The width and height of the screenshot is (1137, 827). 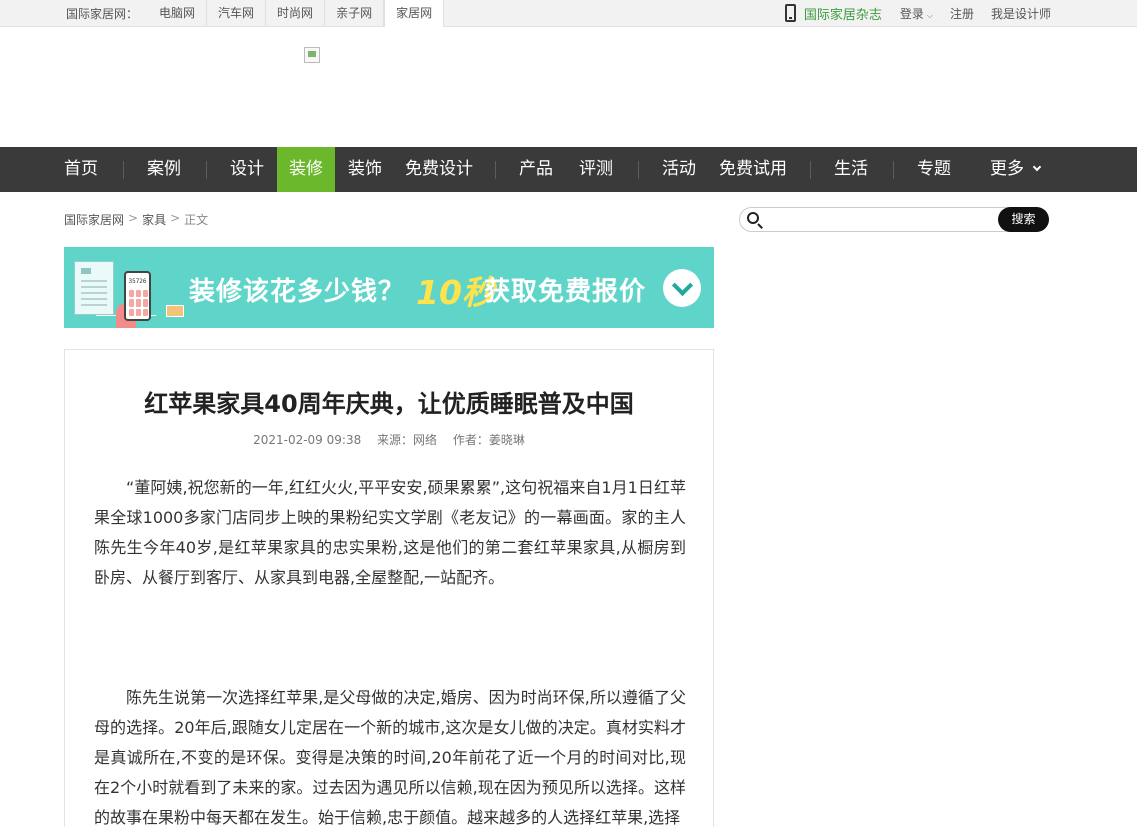 What do you see at coordinates (154, 219) in the screenshot?
I see `breadcrumb-category: 家具` at bounding box center [154, 219].